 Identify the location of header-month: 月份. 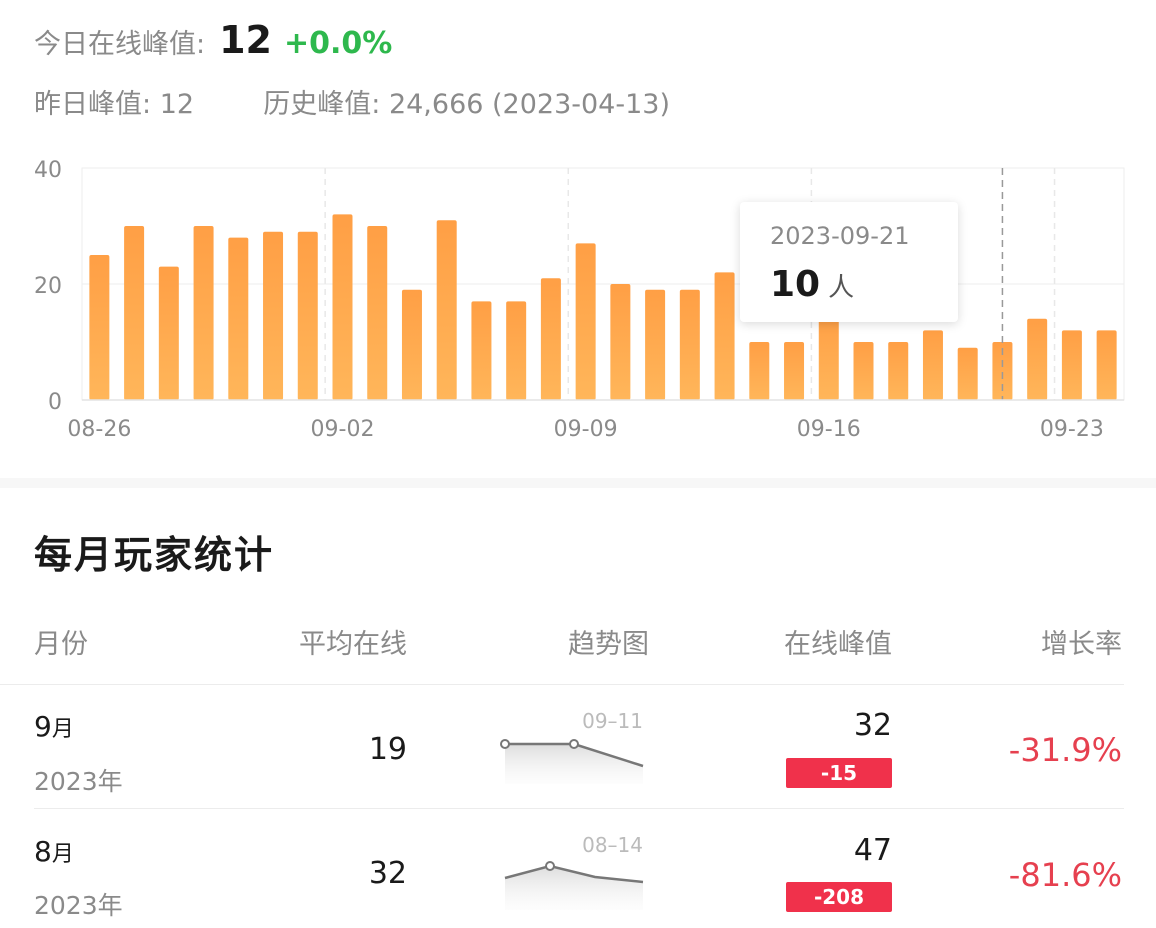
(61, 644).